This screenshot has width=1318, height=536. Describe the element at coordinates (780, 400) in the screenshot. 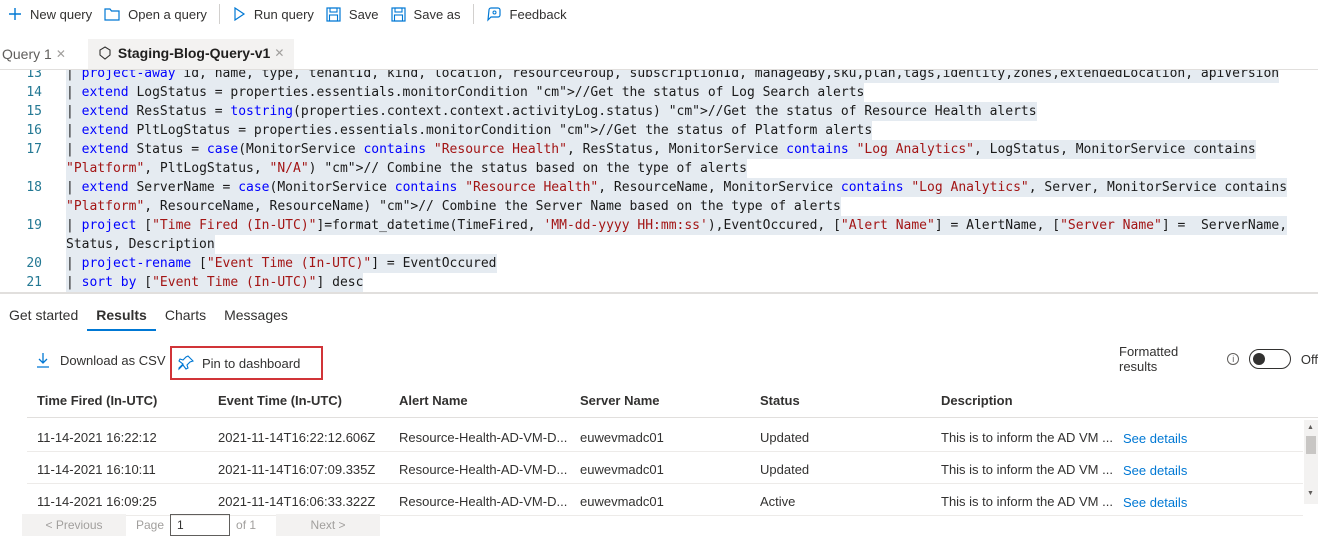

I see `column-header: Status` at that location.